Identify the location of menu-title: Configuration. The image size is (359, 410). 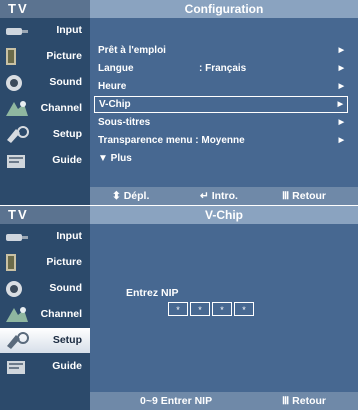
(224, 9).